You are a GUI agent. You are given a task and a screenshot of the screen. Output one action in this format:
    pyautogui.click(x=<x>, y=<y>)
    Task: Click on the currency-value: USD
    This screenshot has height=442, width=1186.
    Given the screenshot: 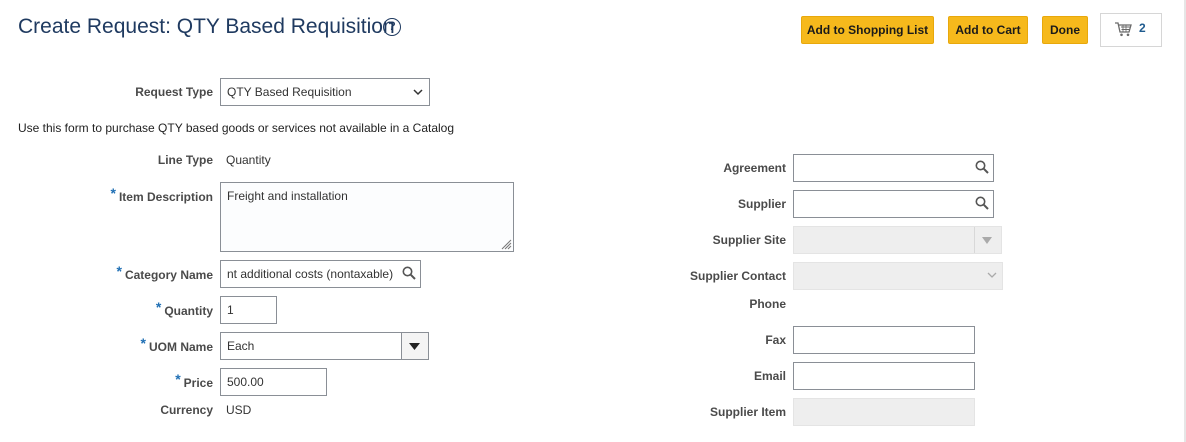 What is the action you would take?
    pyautogui.click(x=239, y=410)
    